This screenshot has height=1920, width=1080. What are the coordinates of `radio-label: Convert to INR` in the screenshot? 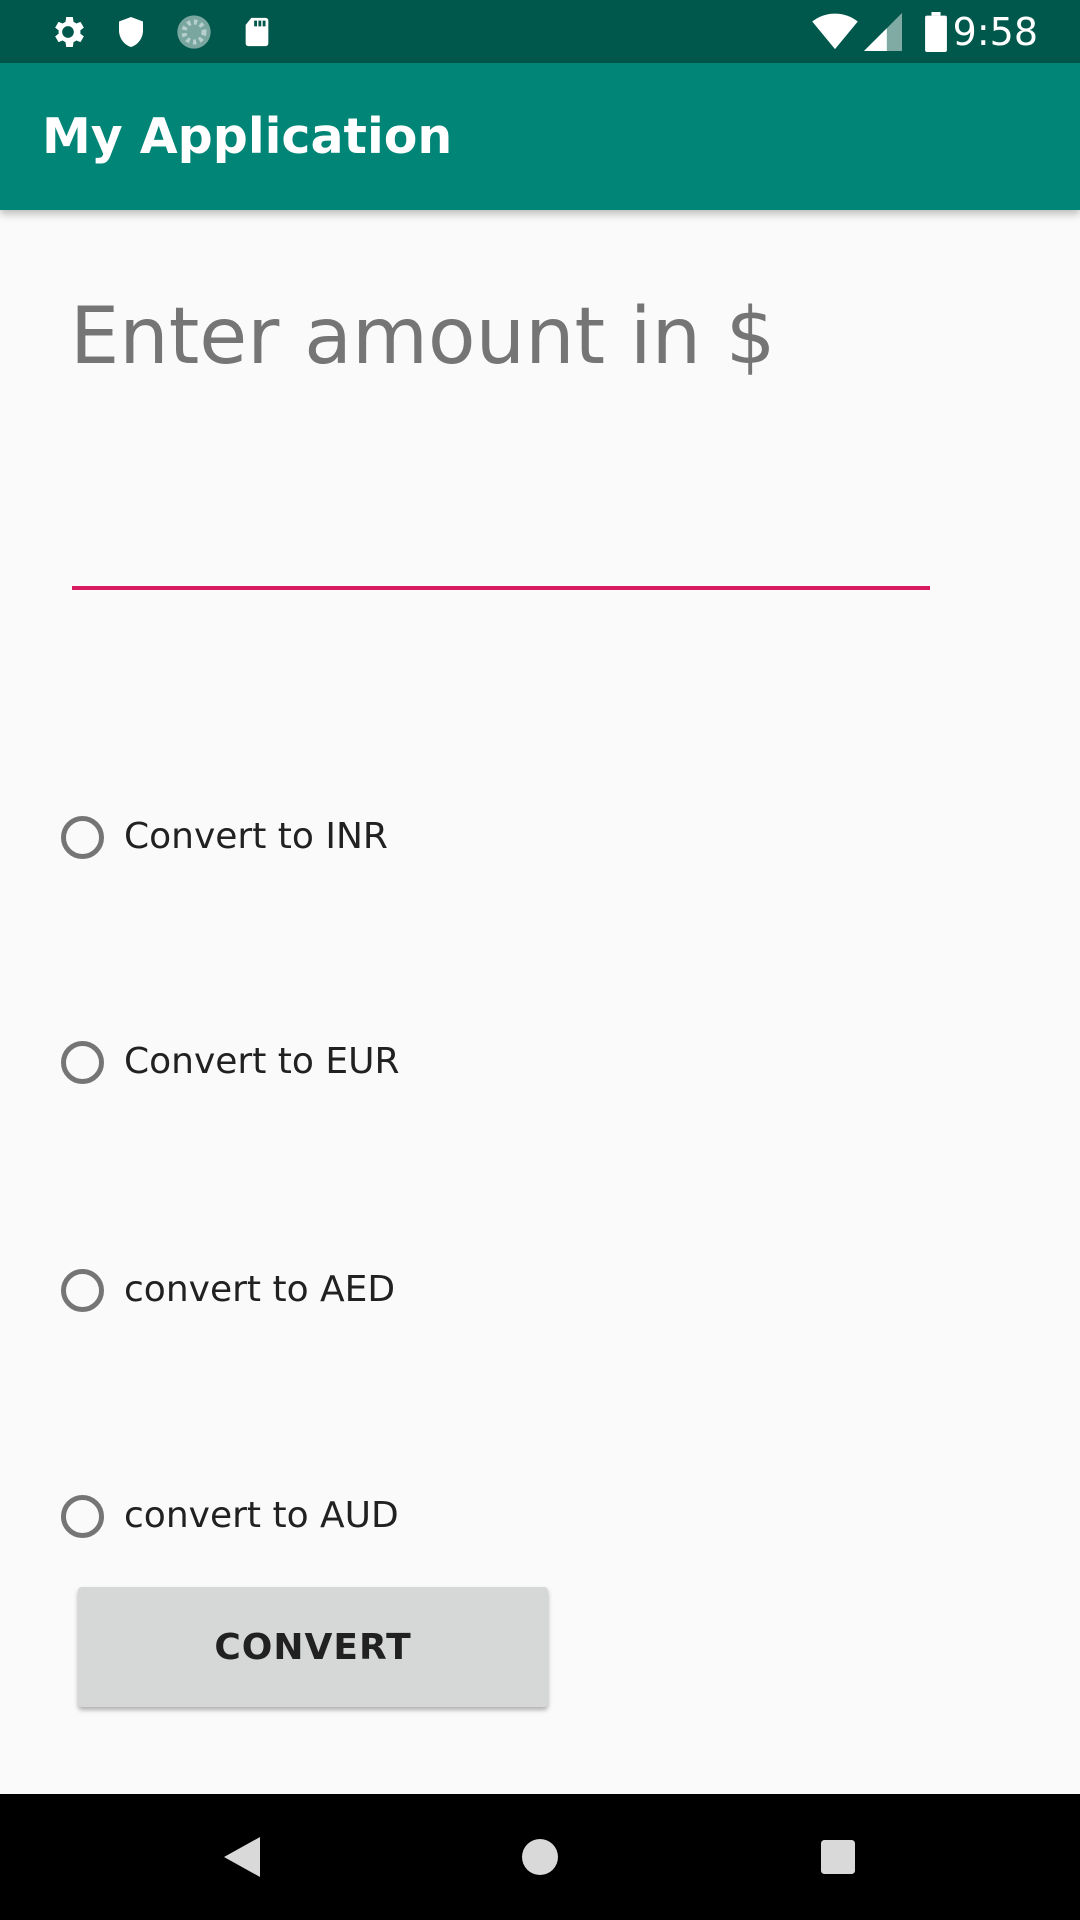 It's located at (256, 836).